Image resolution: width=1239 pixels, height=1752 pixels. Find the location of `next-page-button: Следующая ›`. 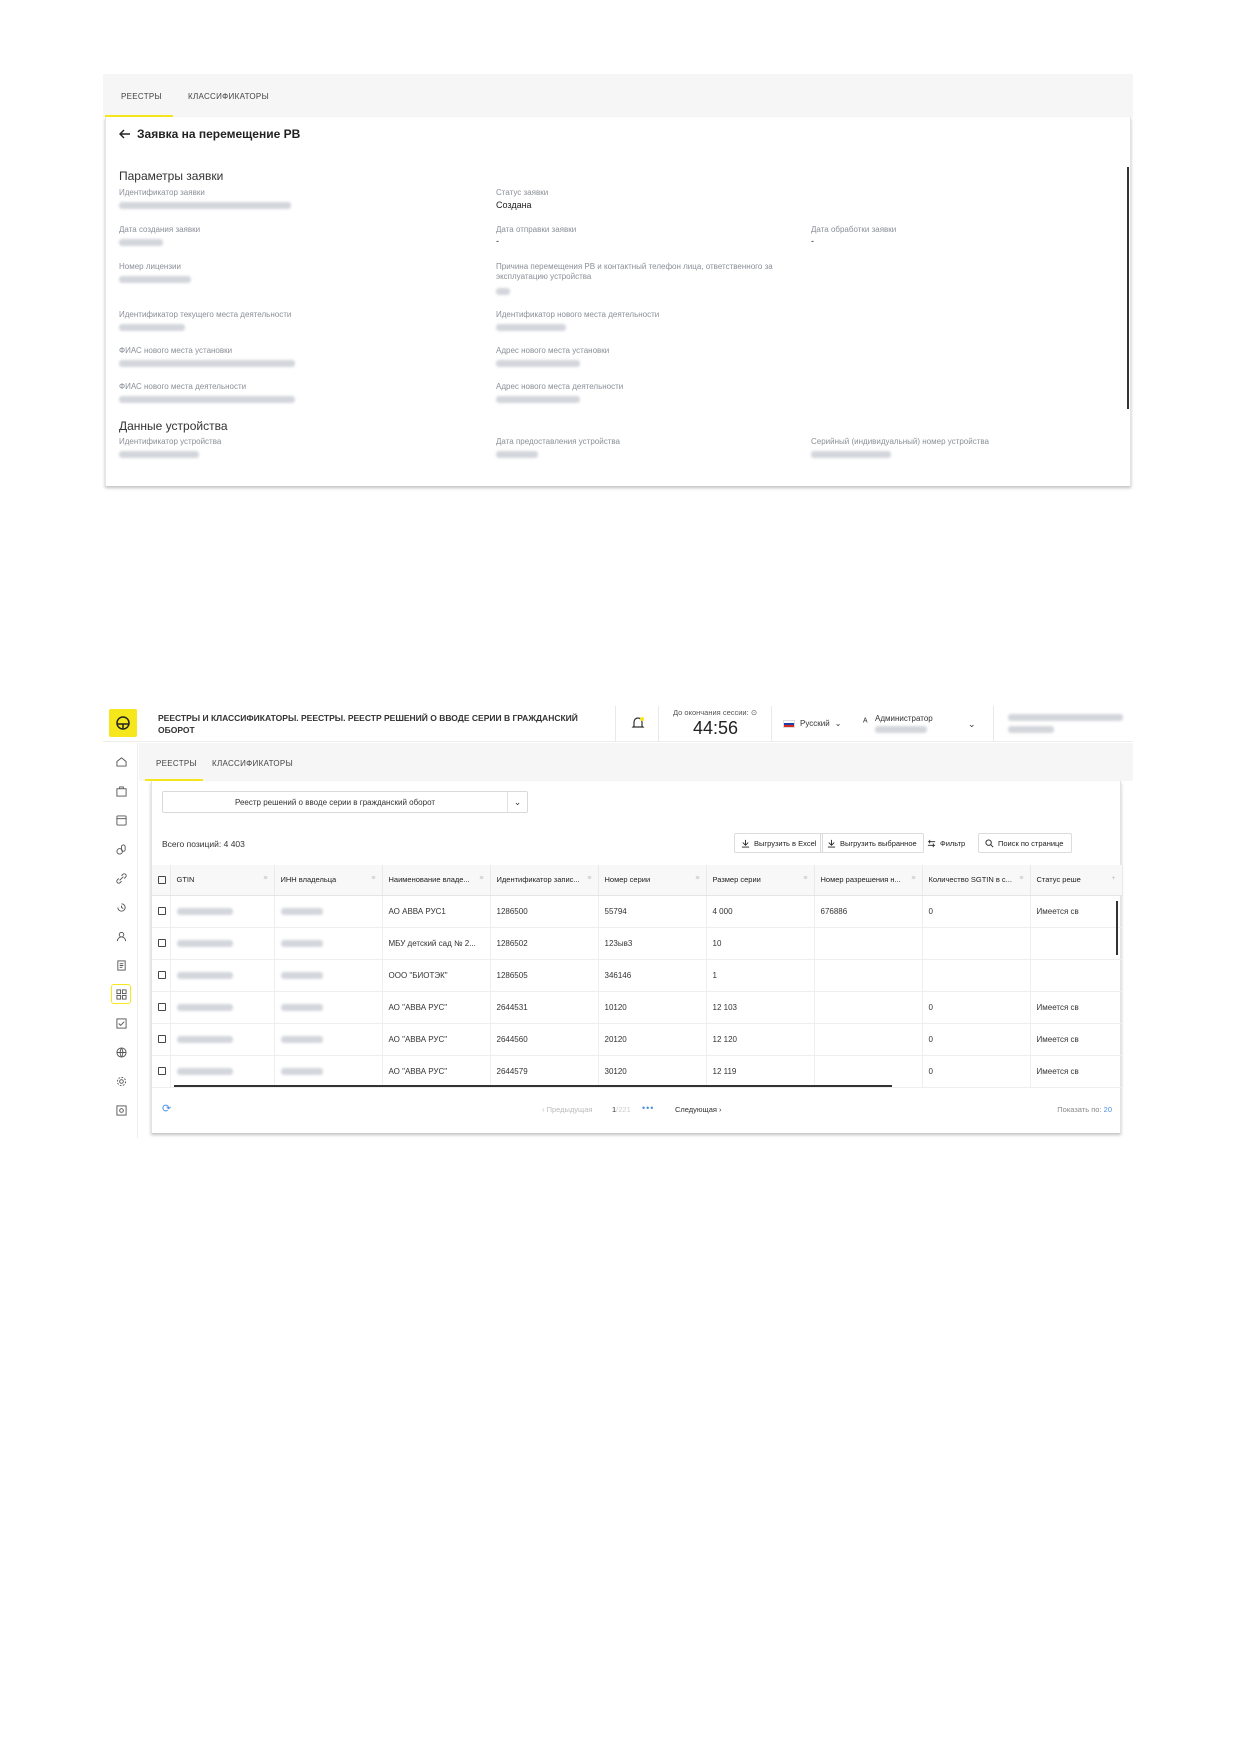

next-page-button: Следующая › is located at coordinates (698, 1109).